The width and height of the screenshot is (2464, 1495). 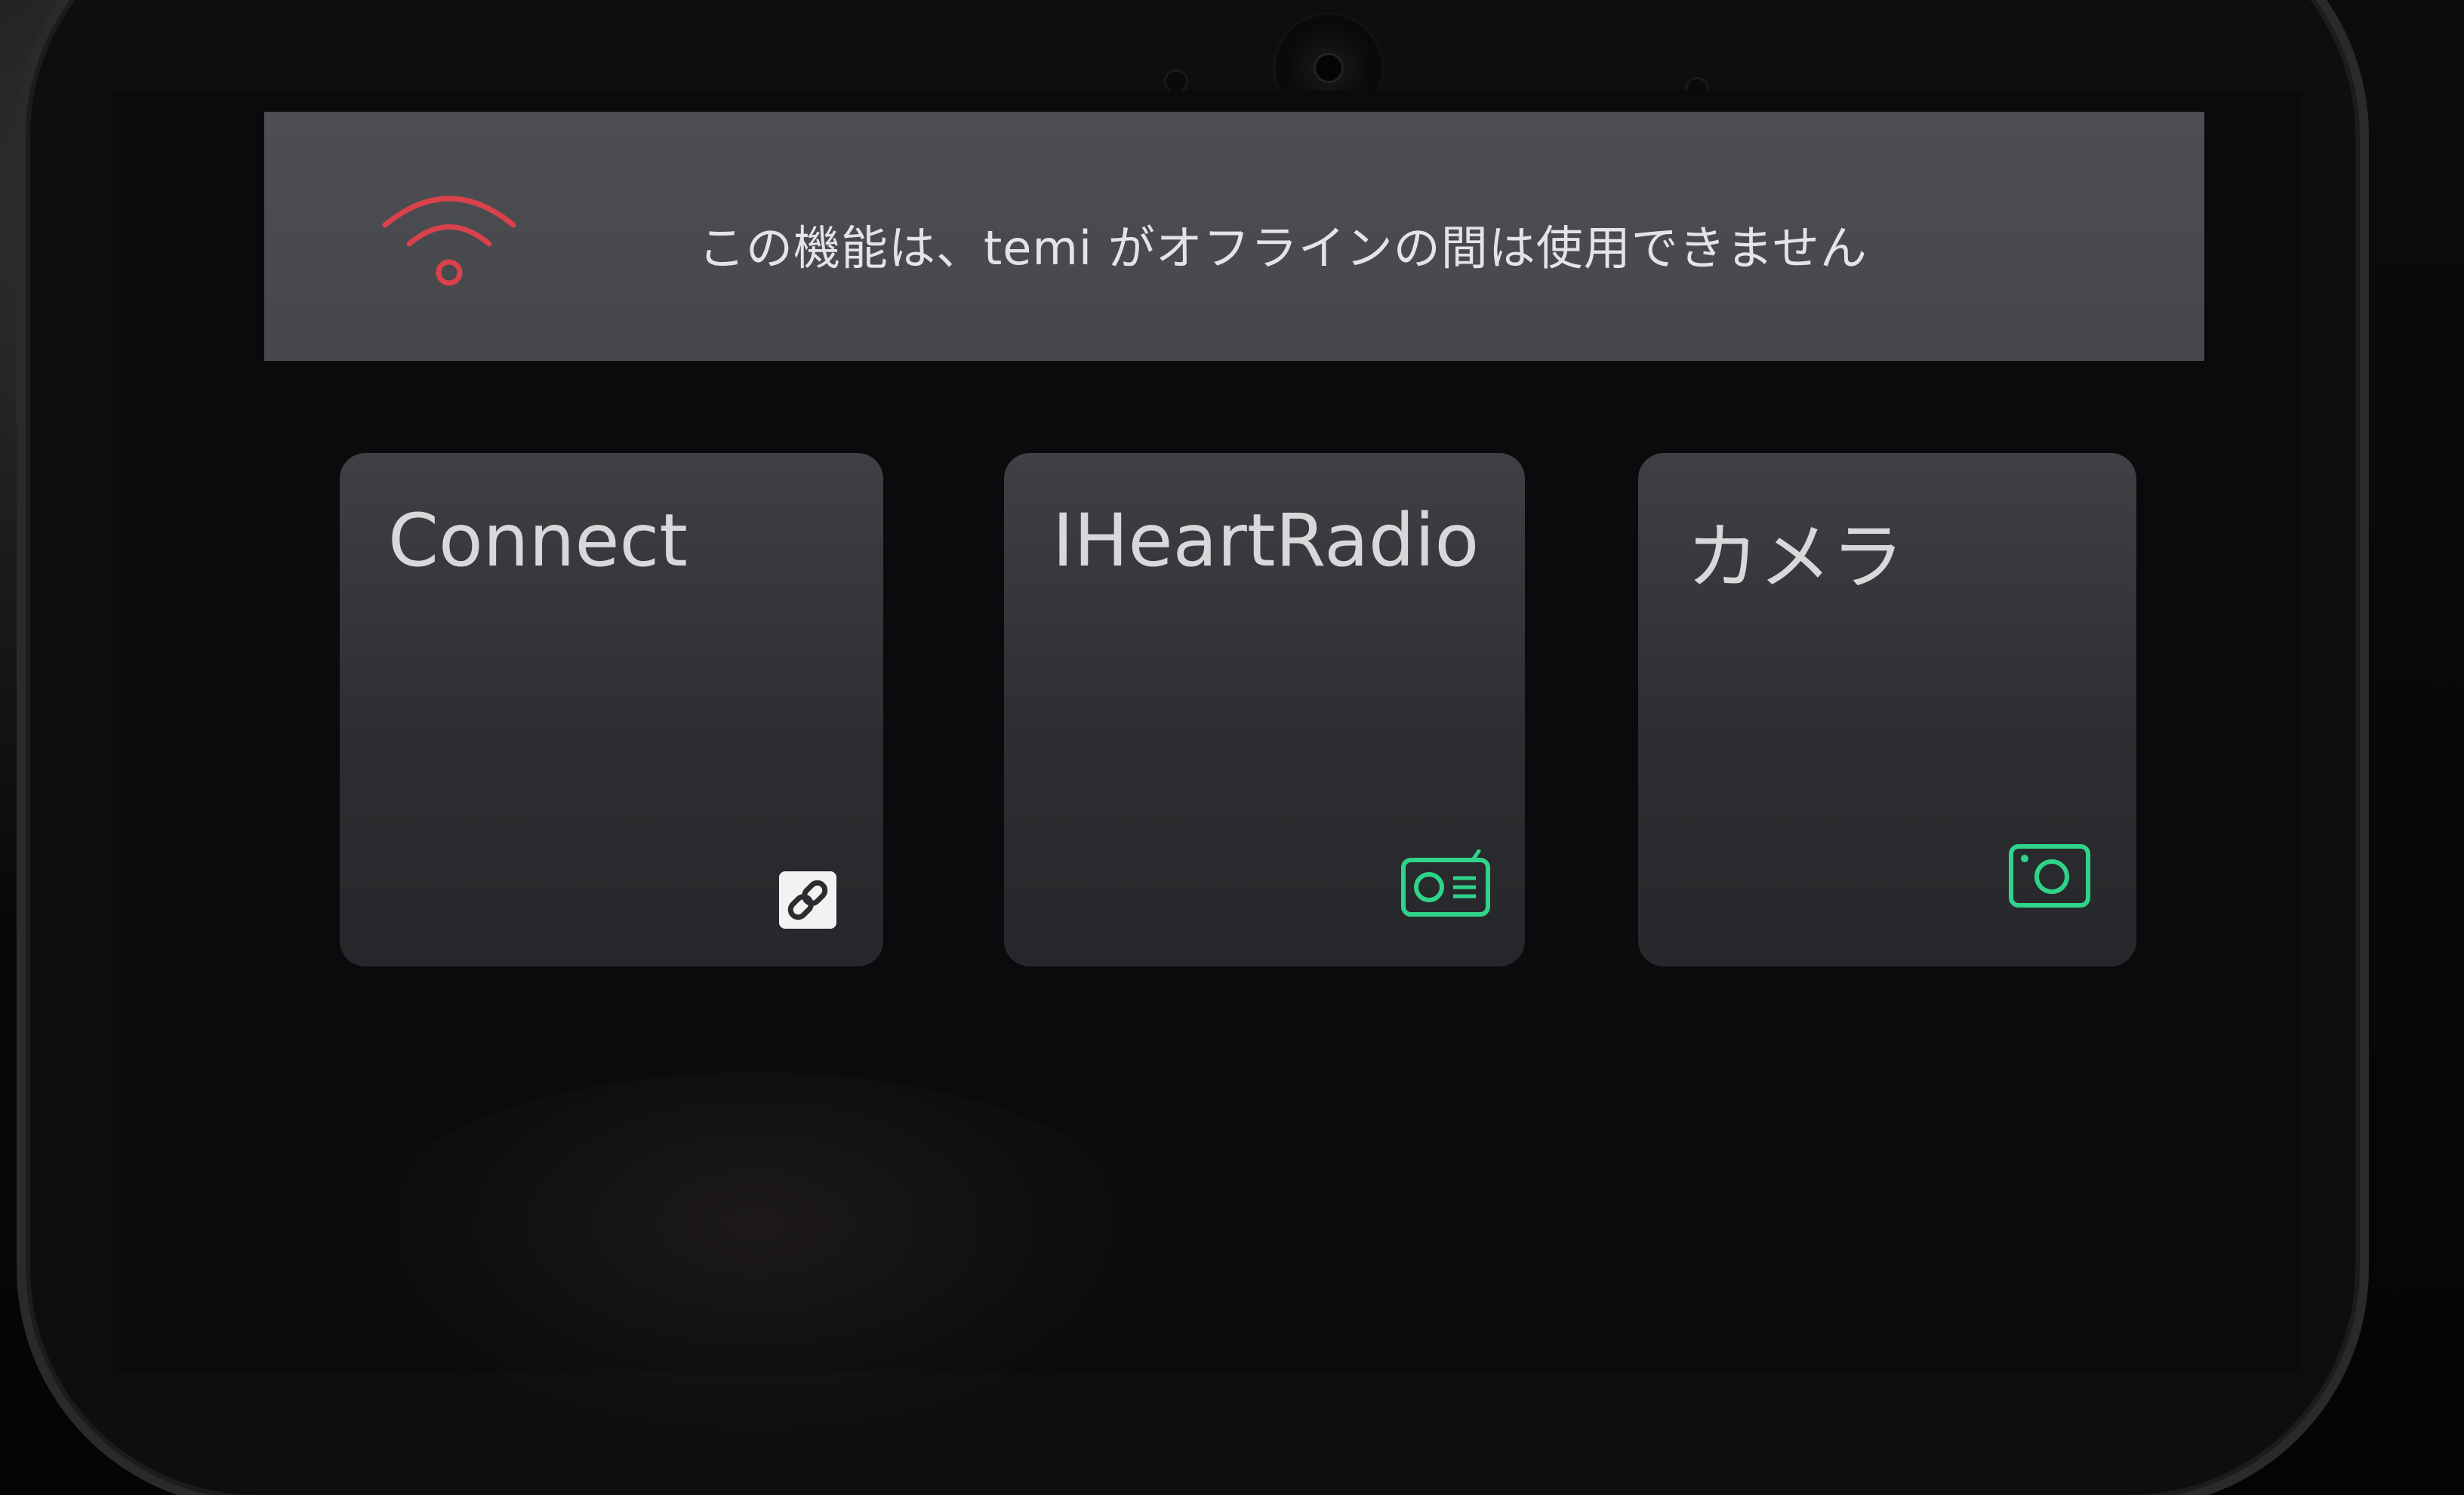 What do you see at coordinates (1283, 248) in the screenshot?
I see `offline-message: この機能は、temi がオフラインの間は使用できません` at bounding box center [1283, 248].